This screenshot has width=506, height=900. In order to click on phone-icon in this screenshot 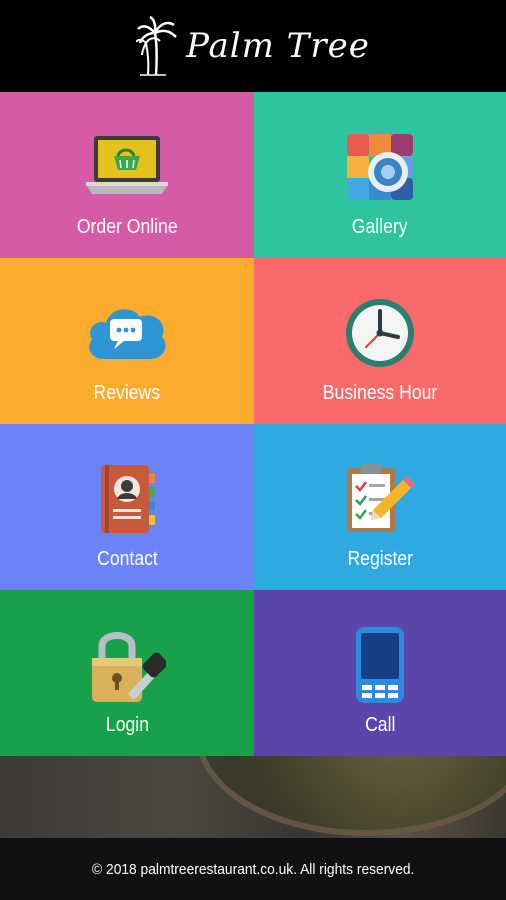, I will do `click(380, 665)`.